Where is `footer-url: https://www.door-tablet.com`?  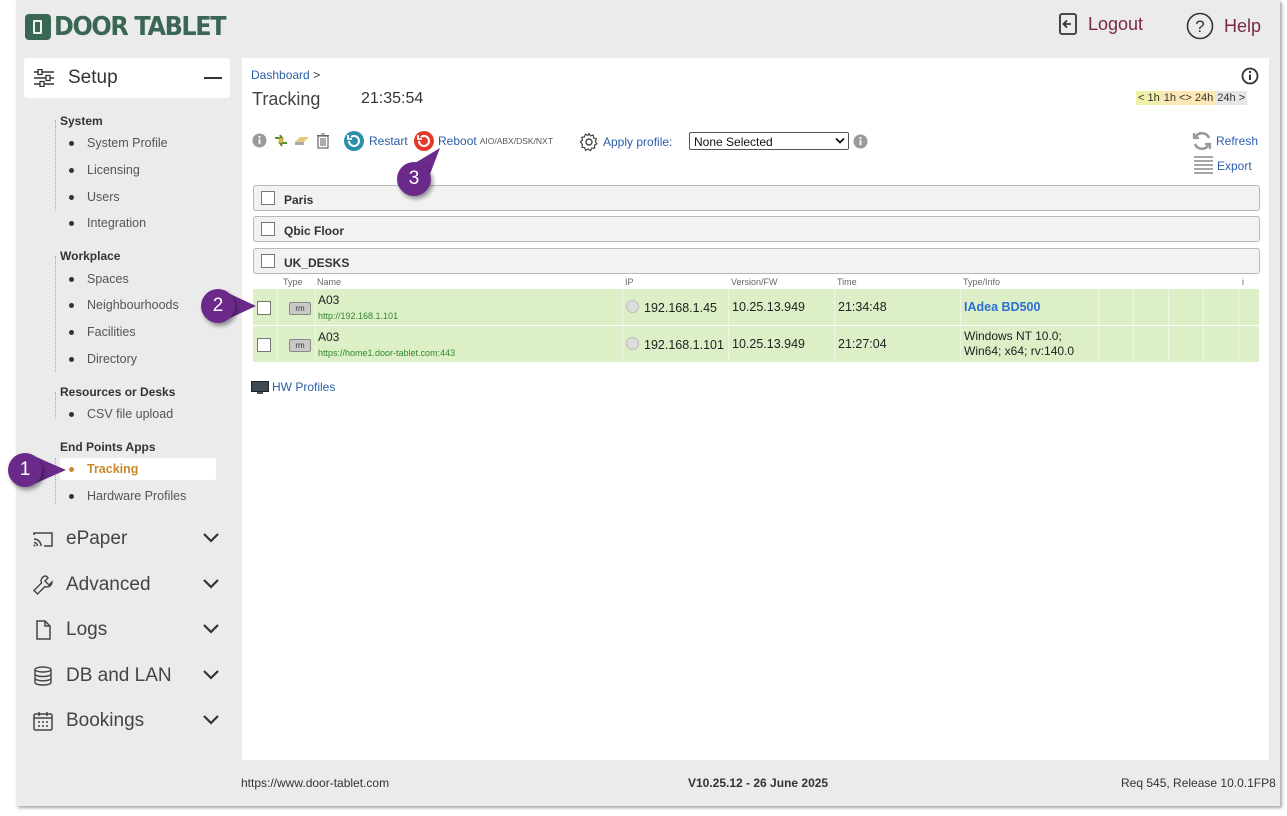
footer-url: https://www.door-tablet.com is located at coordinates (315, 783).